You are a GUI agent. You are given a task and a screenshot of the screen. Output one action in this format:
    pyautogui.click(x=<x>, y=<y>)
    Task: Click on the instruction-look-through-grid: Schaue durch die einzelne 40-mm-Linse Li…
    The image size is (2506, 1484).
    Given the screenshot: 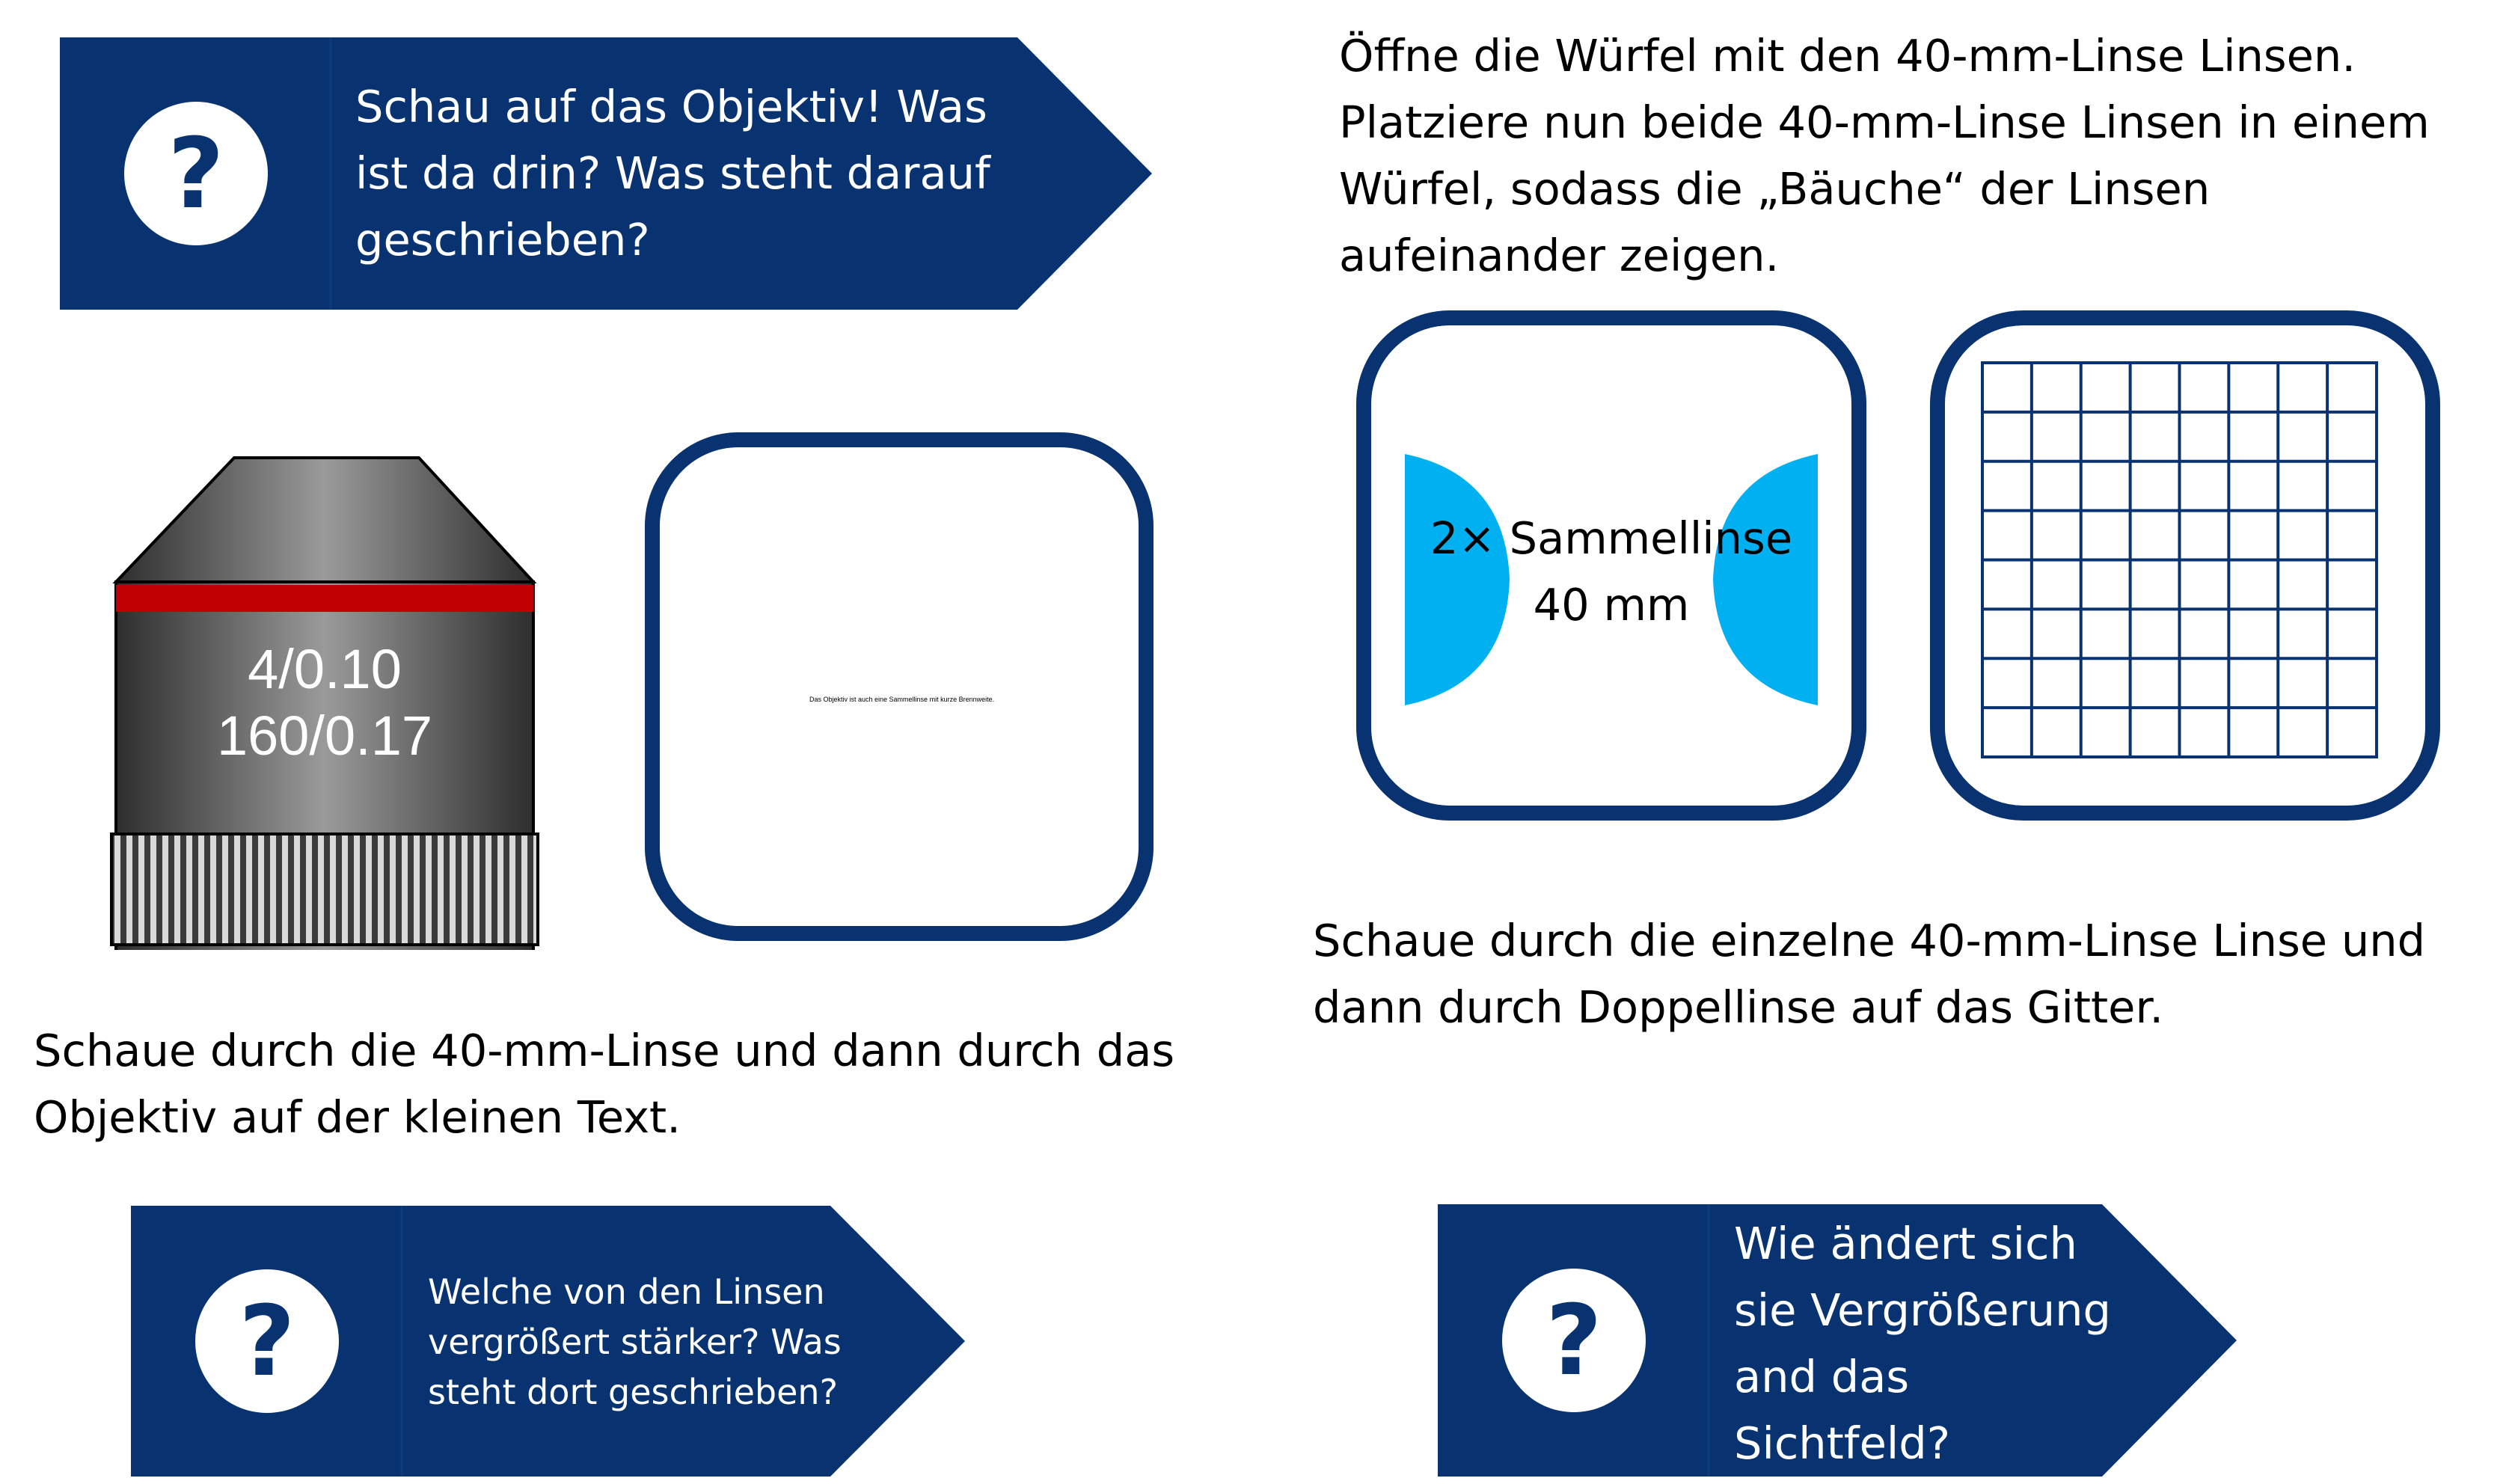 What is the action you would take?
    pyautogui.click(x=1896, y=973)
    